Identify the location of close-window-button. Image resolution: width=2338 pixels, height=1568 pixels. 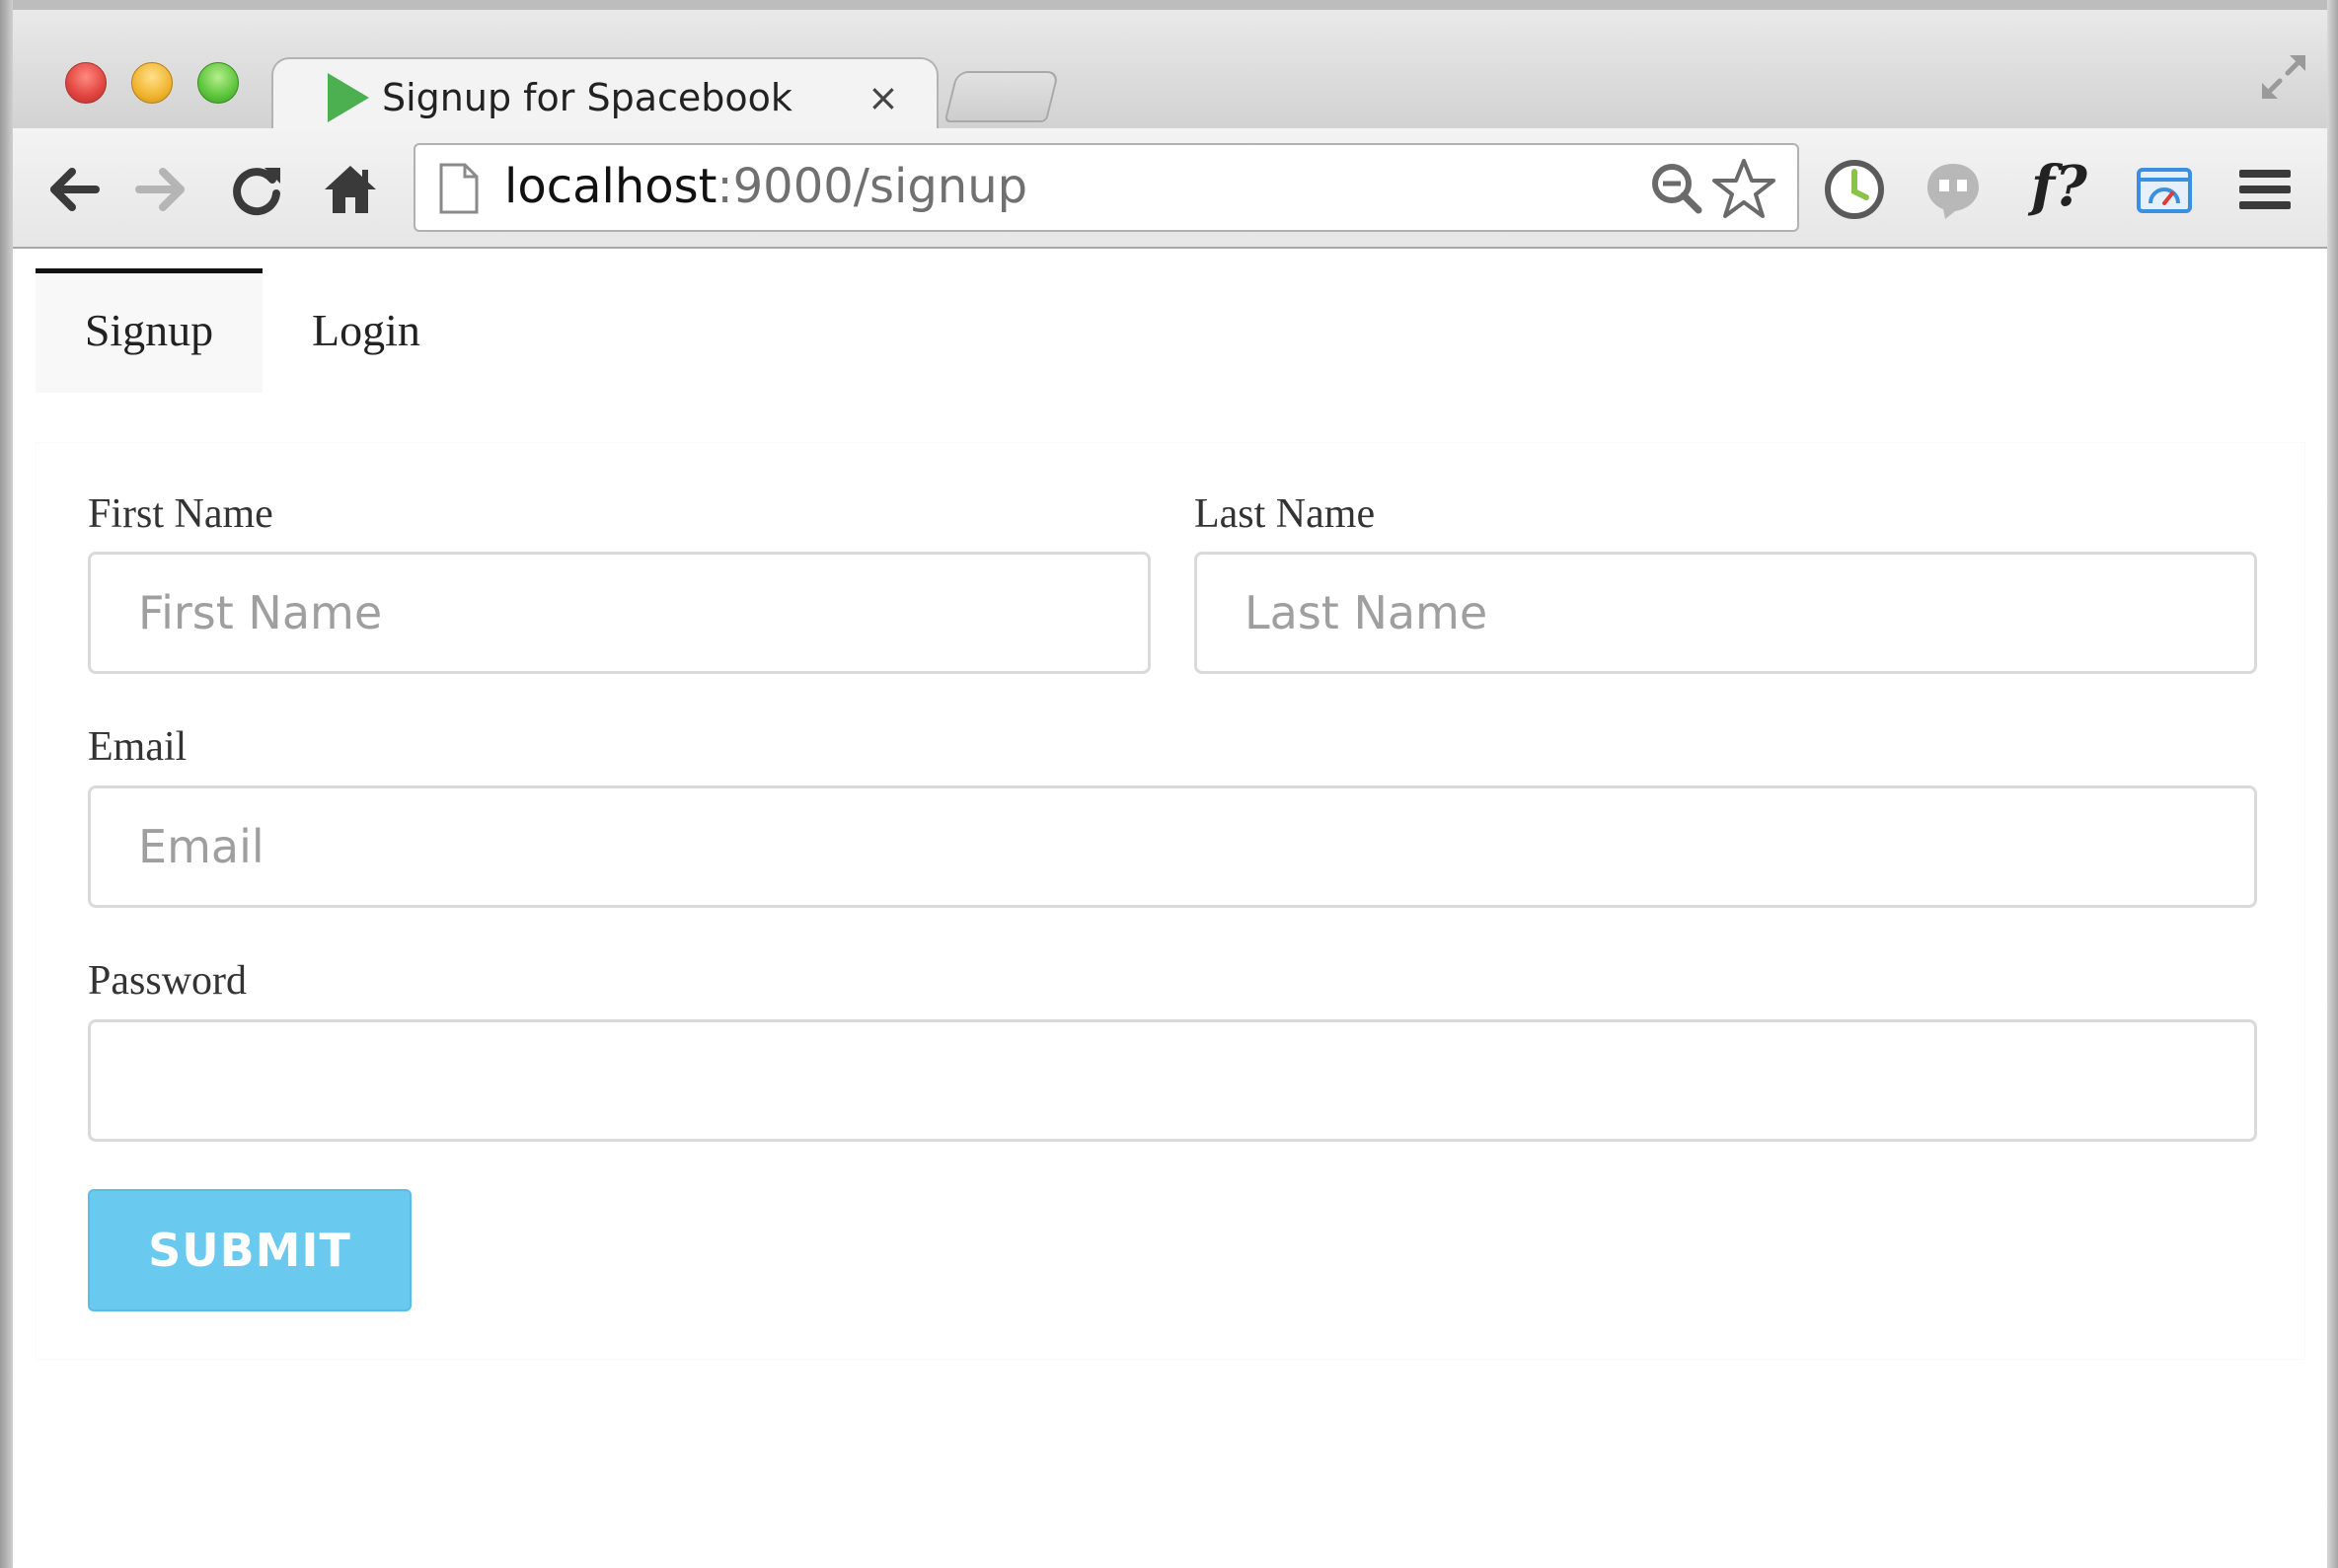
(86, 83).